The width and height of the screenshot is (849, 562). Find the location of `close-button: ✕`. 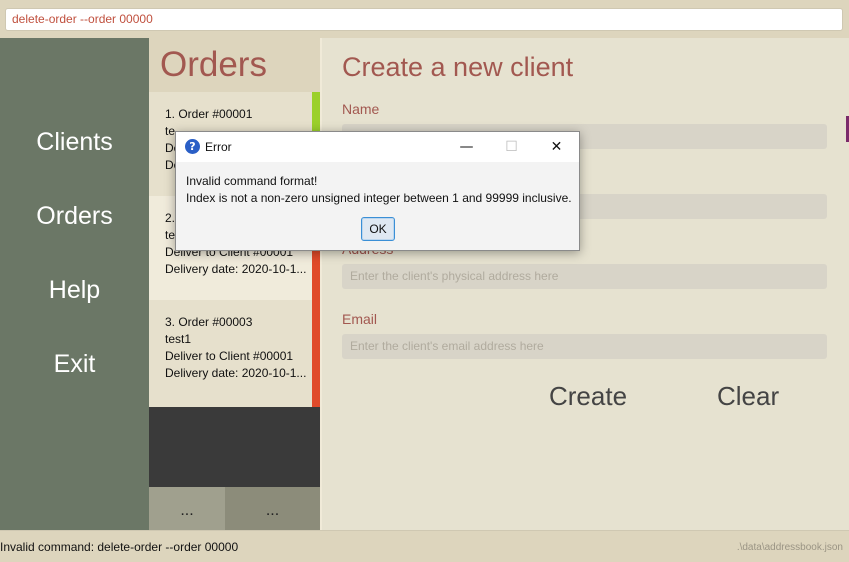

close-button: ✕ is located at coordinates (556, 147).